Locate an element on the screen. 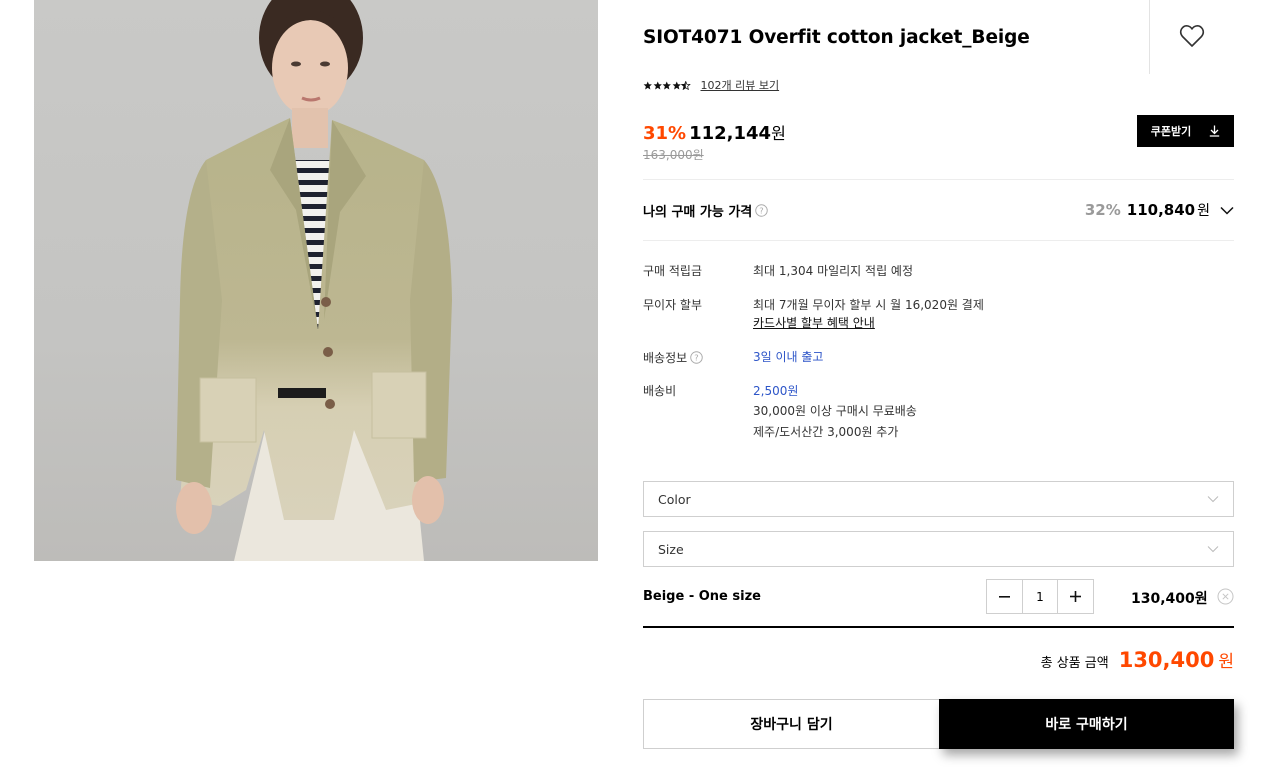 Image resolution: width=1269 pixels, height=771 pixels. selected-option-price: 130,400원 is located at coordinates (1169, 599).